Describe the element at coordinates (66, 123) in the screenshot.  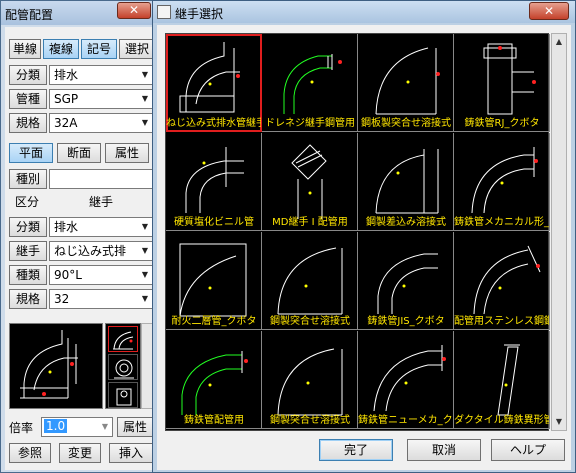
I see `size-value: 32A` at that location.